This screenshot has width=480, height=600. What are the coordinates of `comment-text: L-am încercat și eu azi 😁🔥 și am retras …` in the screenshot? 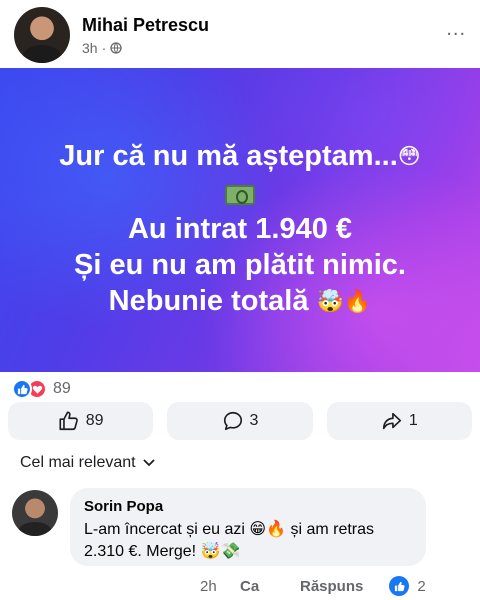 It's located at (229, 540).